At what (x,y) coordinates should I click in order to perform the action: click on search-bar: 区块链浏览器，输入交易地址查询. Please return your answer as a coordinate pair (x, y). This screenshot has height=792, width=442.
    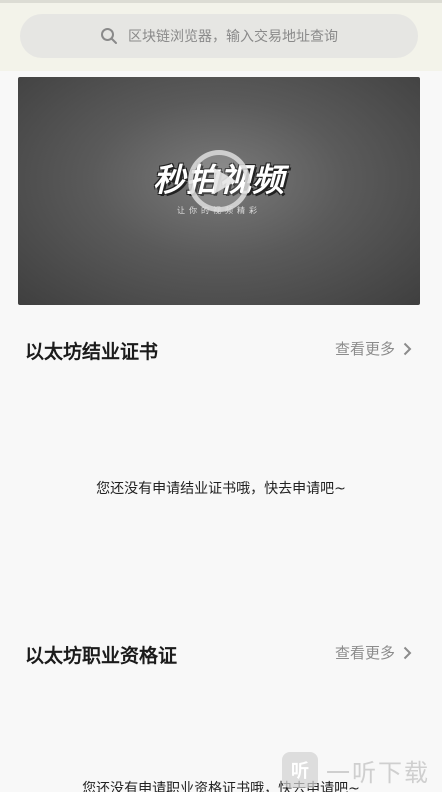
    Looking at the image, I should click on (219, 36).